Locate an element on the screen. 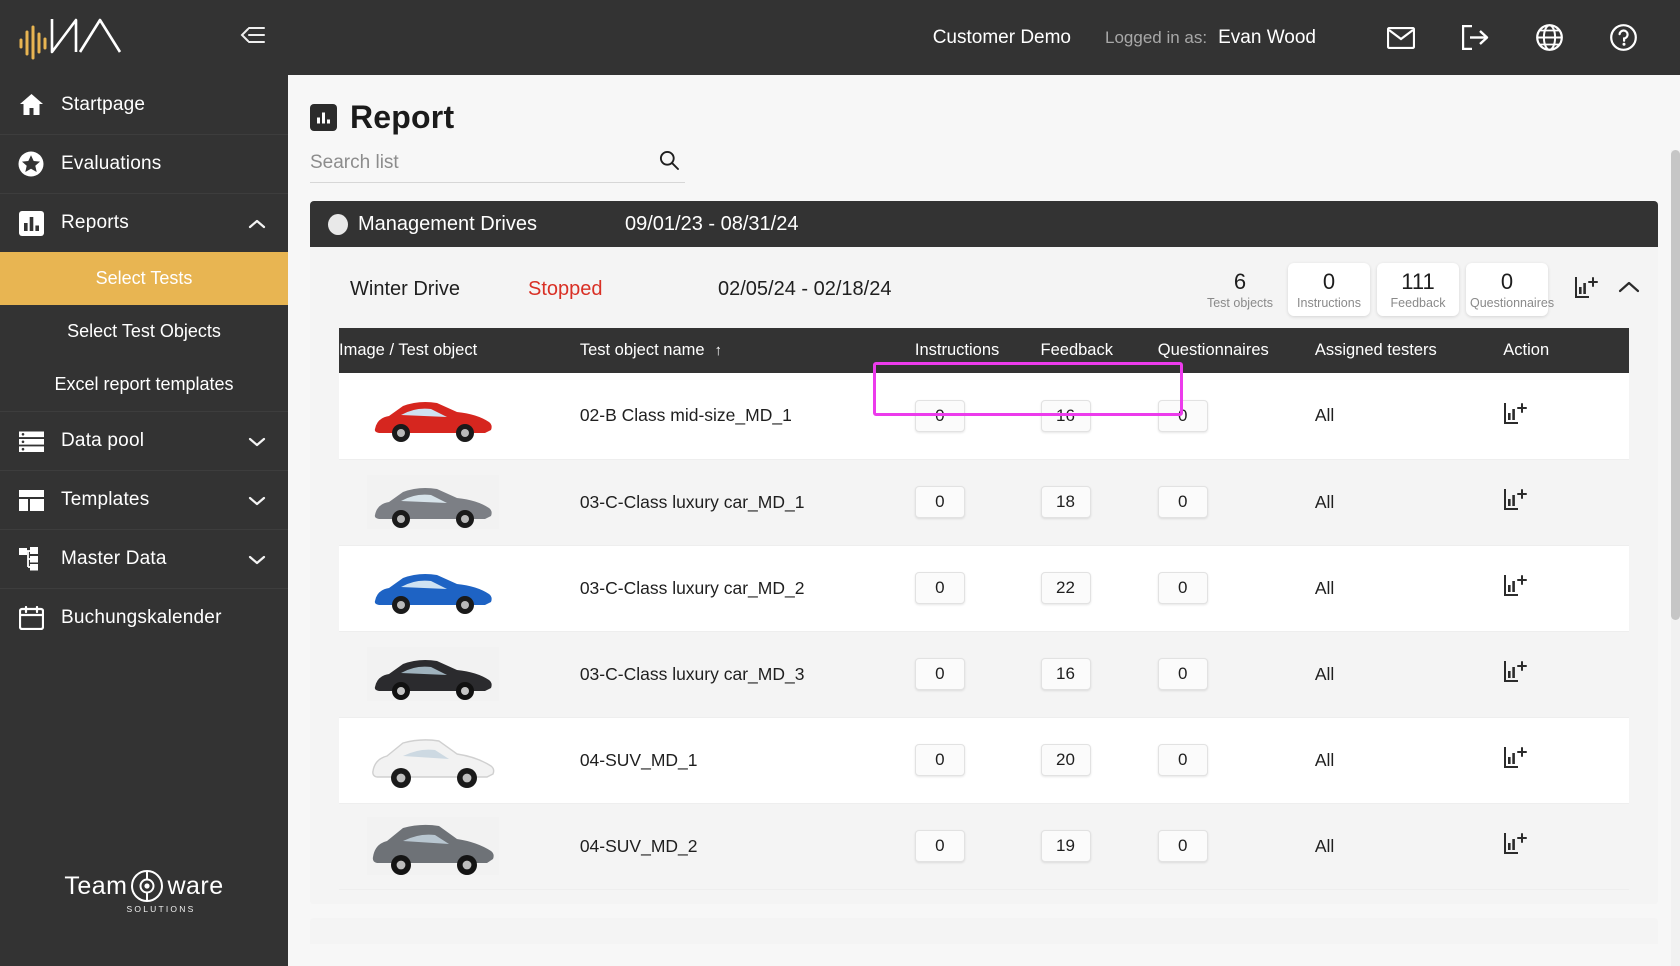 The height and width of the screenshot is (966, 1680). cell-questionnaires: 0 is located at coordinates (1236, 674).